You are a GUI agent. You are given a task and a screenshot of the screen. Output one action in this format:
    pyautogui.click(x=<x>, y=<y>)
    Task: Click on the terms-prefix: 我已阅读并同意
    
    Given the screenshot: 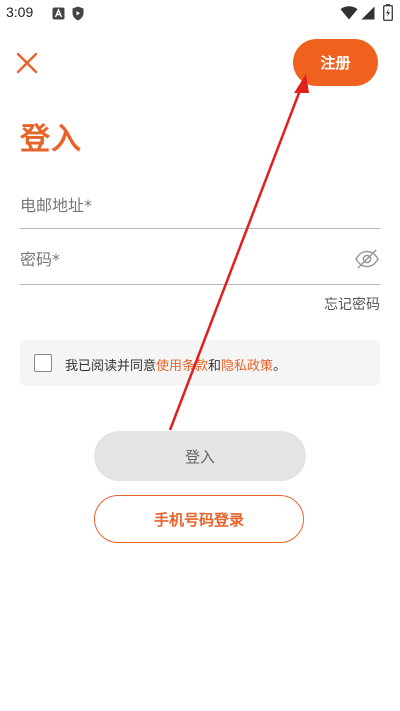 What is the action you would take?
    pyautogui.click(x=111, y=366)
    